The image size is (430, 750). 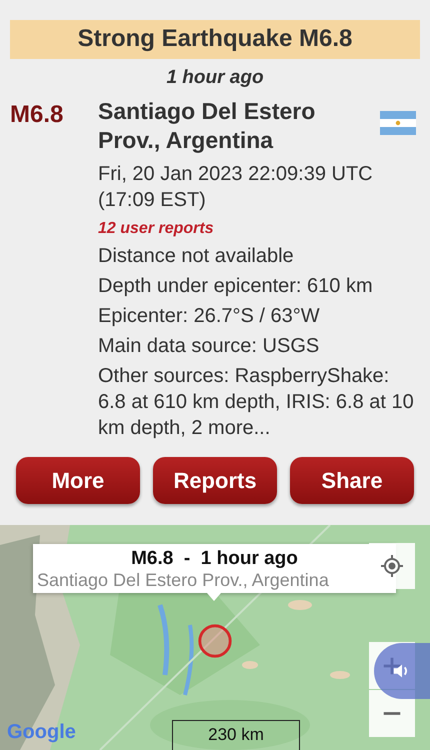 What do you see at coordinates (214, 597) in the screenshot?
I see `info-window-pointer` at bounding box center [214, 597].